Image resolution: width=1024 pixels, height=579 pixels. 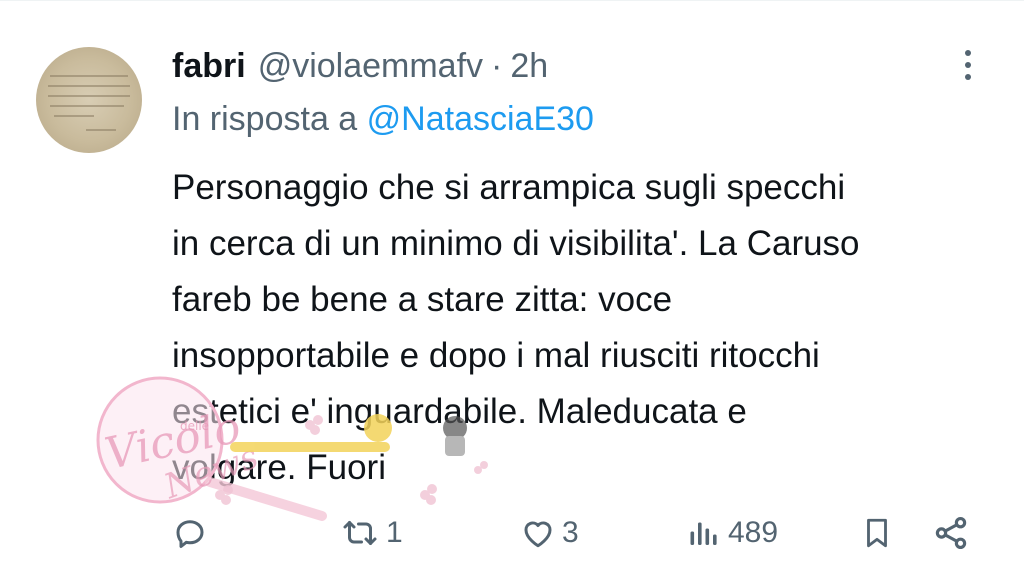 What do you see at coordinates (209, 66) in the screenshot?
I see `author-name: fabri` at bounding box center [209, 66].